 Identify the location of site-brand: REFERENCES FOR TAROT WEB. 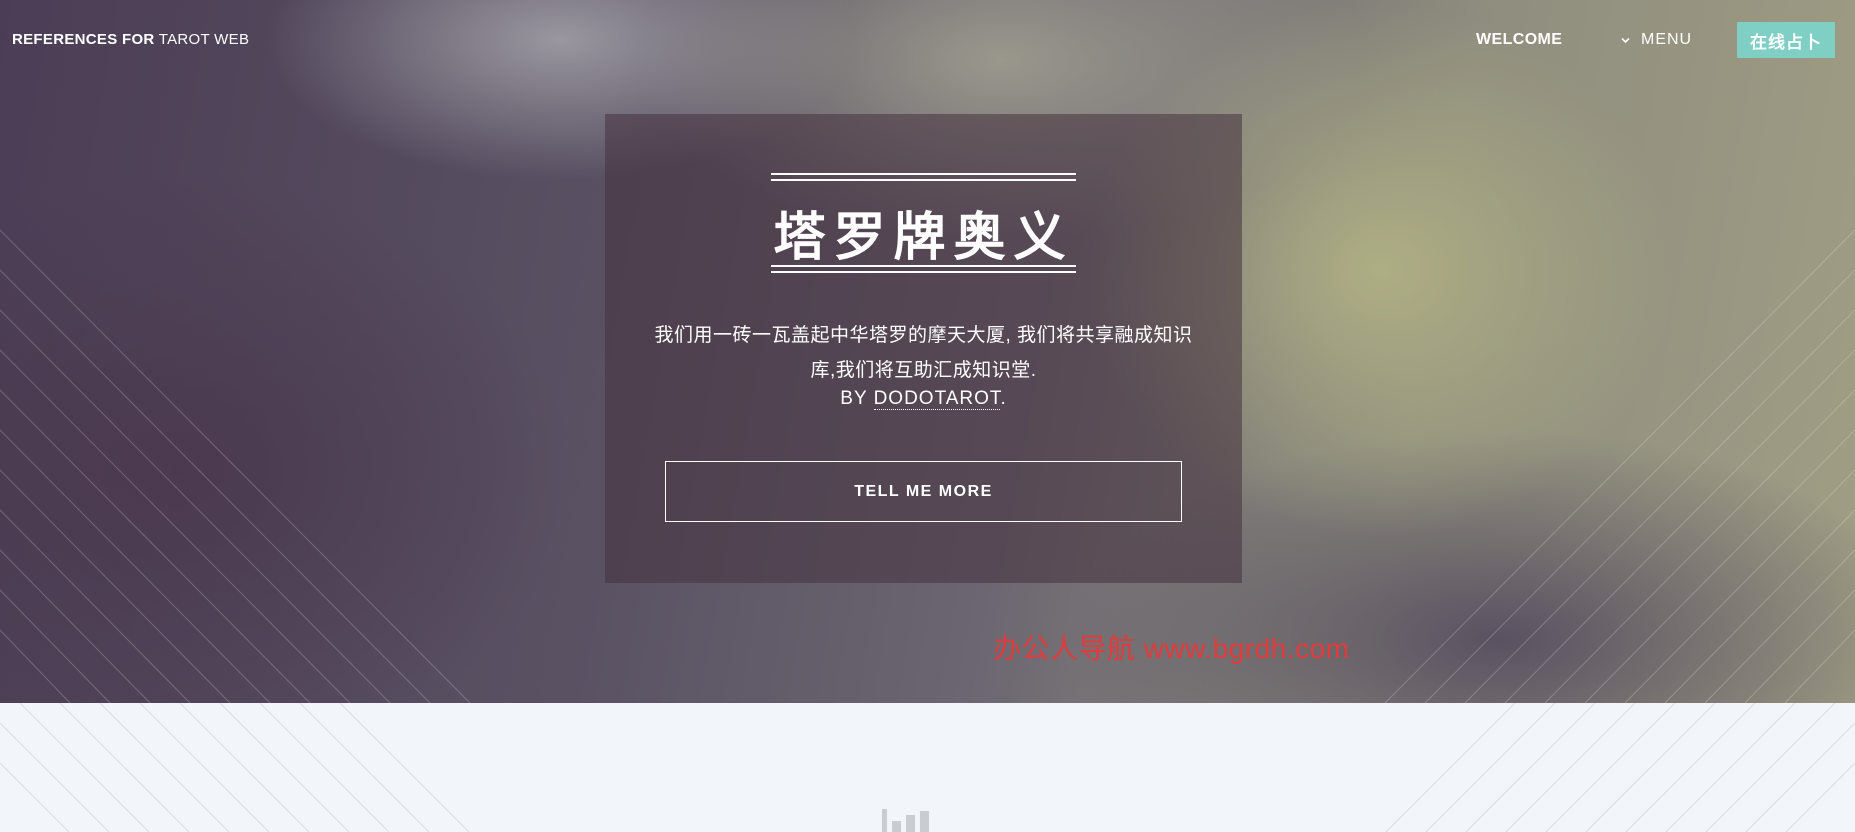
(130, 39).